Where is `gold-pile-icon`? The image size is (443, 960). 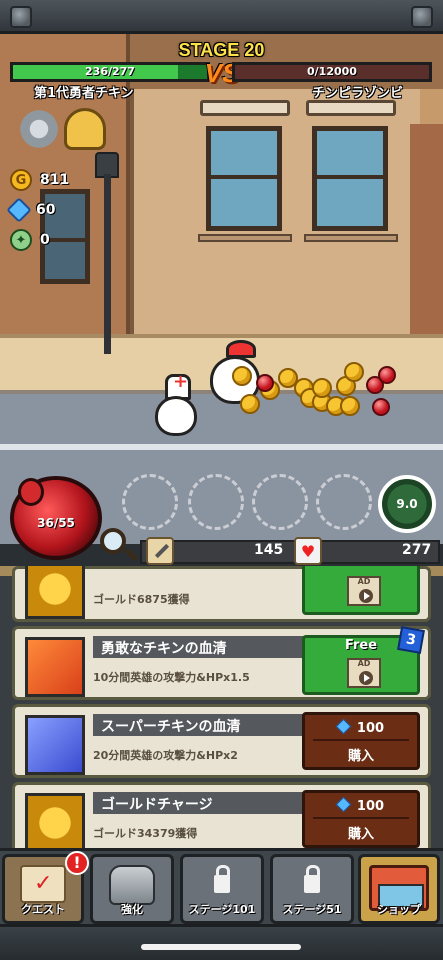
gold-pile-icon is located at coordinates (55, 820).